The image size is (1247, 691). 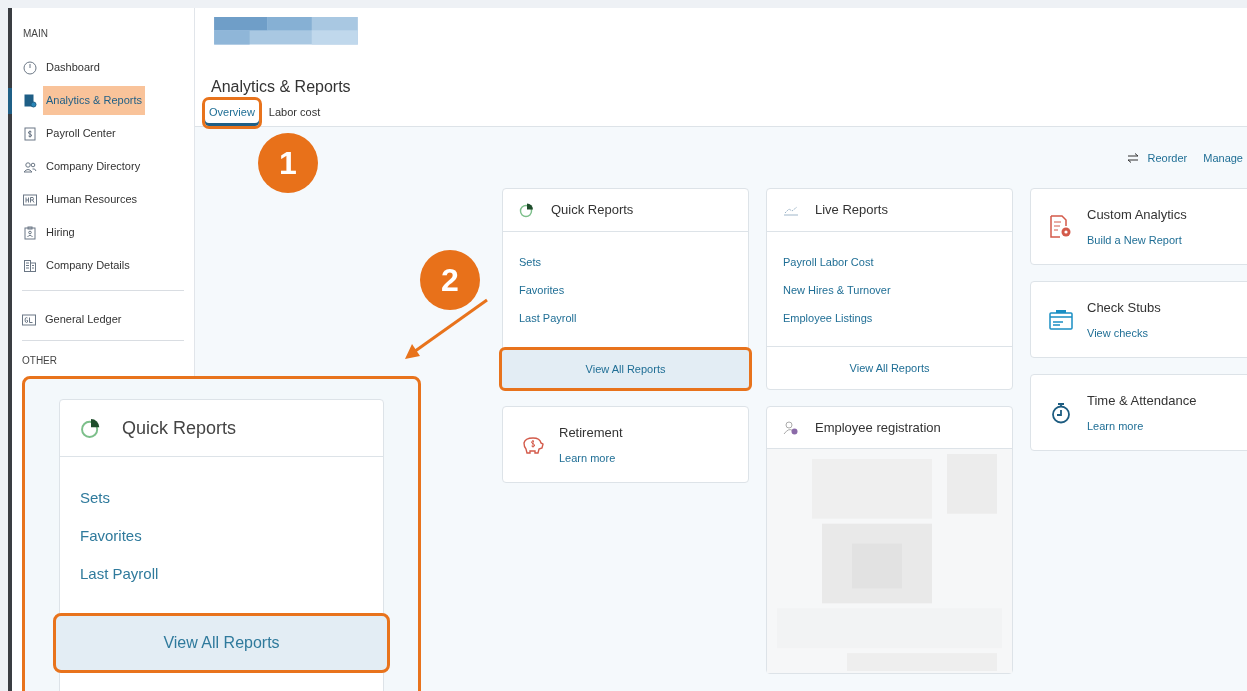 What do you see at coordinates (83, 319) in the screenshot?
I see `nav-item: General Ledger` at bounding box center [83, 319].